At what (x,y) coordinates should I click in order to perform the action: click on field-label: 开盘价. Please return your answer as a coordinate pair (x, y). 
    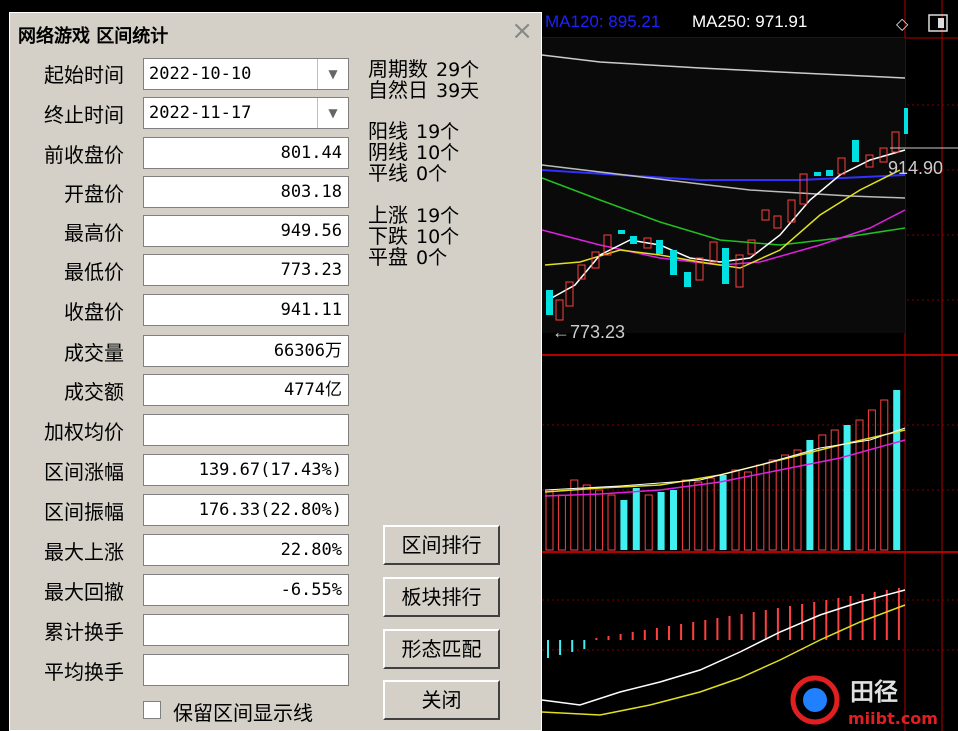
    Looking at the image, I should click on (67, 192).